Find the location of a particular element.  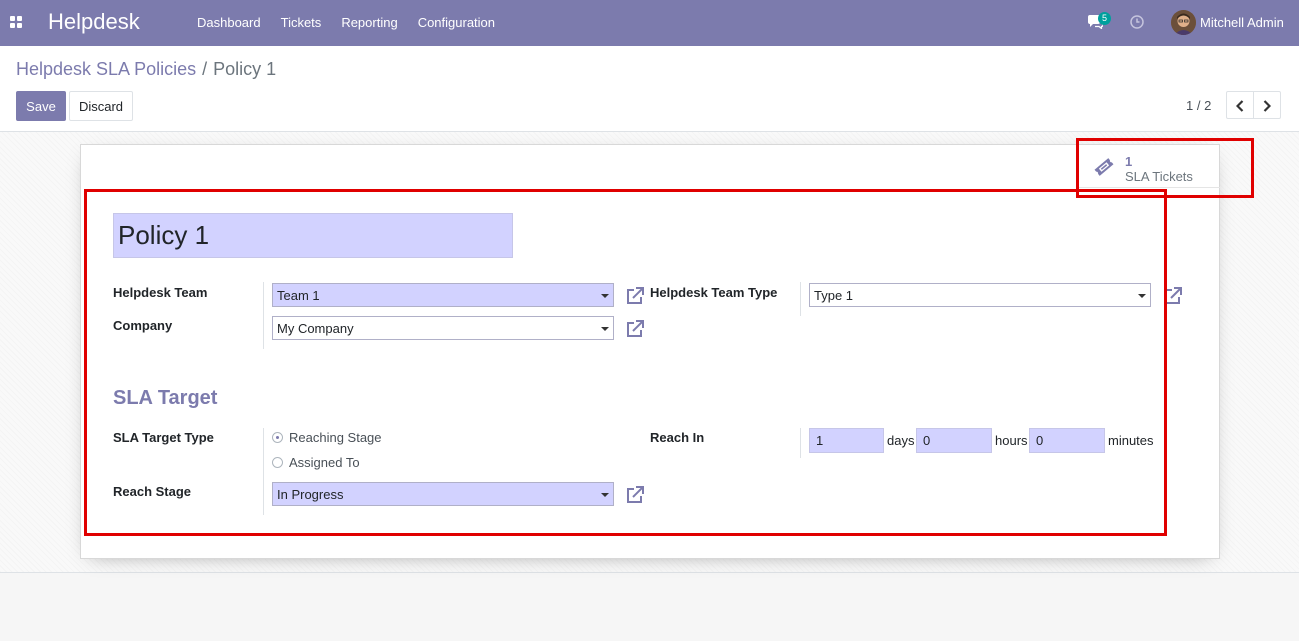

app-brand: Helpdesk is located at coordinates (94, 22).